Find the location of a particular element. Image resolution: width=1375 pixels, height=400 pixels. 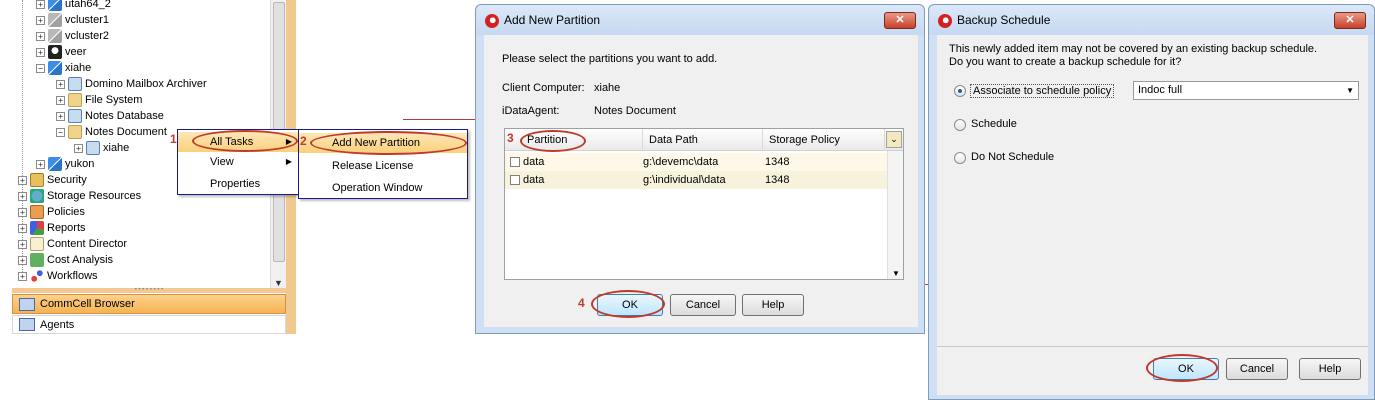

step-marker-3: 3 is located at coordinates (510, 138).